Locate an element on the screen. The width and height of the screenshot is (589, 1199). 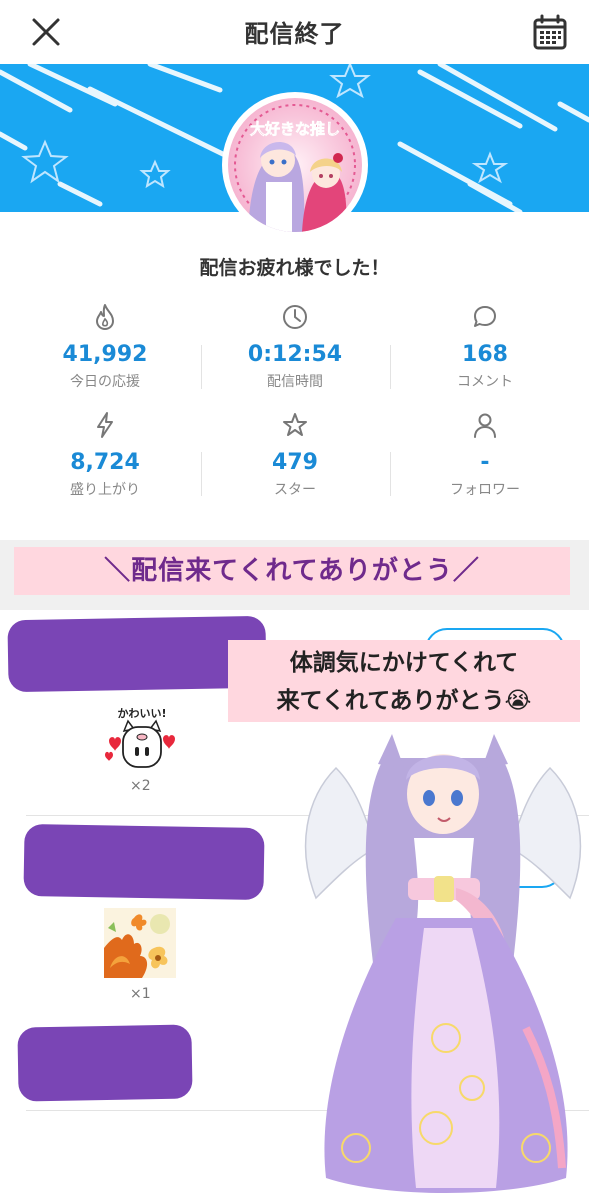
gift-label: かわいい! is located at coordinates (141, 713).